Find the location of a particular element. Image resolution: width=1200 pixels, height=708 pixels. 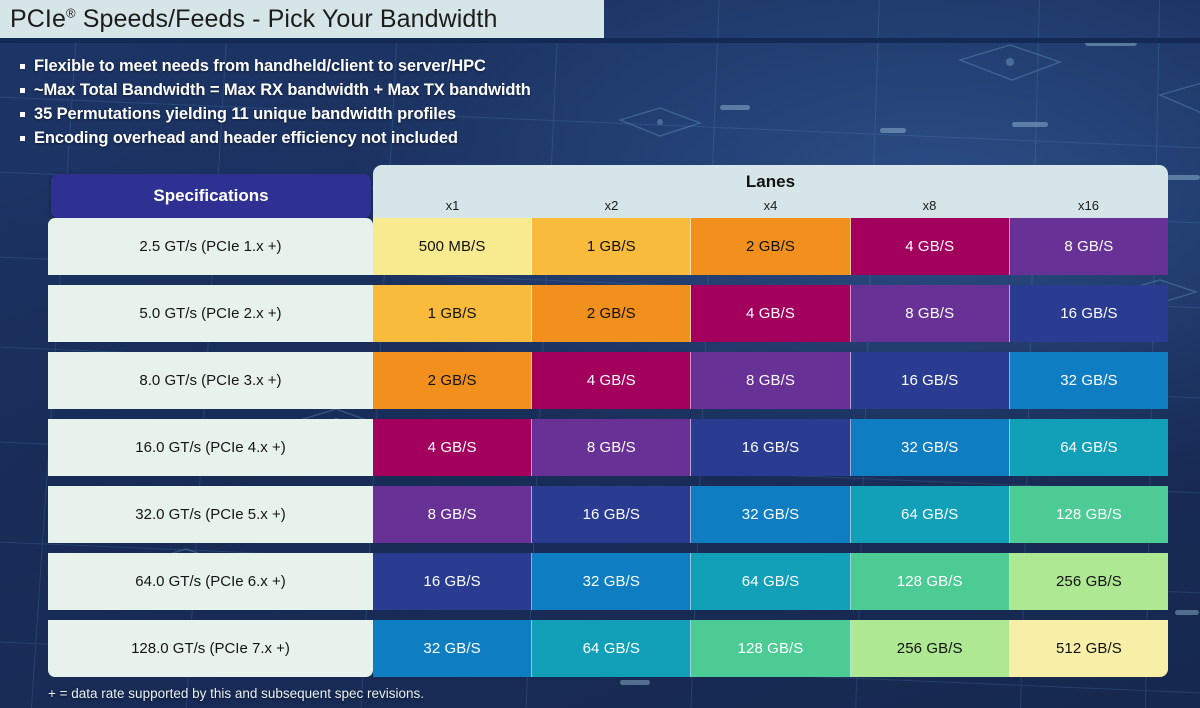

bandwidth-cells: 32 GB/S 64 GB/S 128 GB/S 256 GB/S 512 GB/S is located at coordinates (771, 648).